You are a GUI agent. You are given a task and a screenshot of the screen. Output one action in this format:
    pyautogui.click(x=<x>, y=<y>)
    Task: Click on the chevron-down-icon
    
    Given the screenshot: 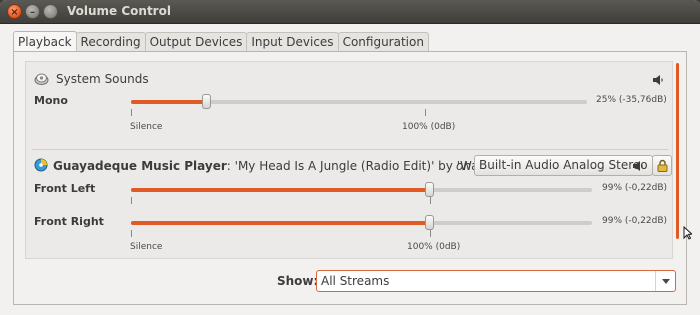 What is the action you would take?
    pyautogui.click(x=665, y=281)
    